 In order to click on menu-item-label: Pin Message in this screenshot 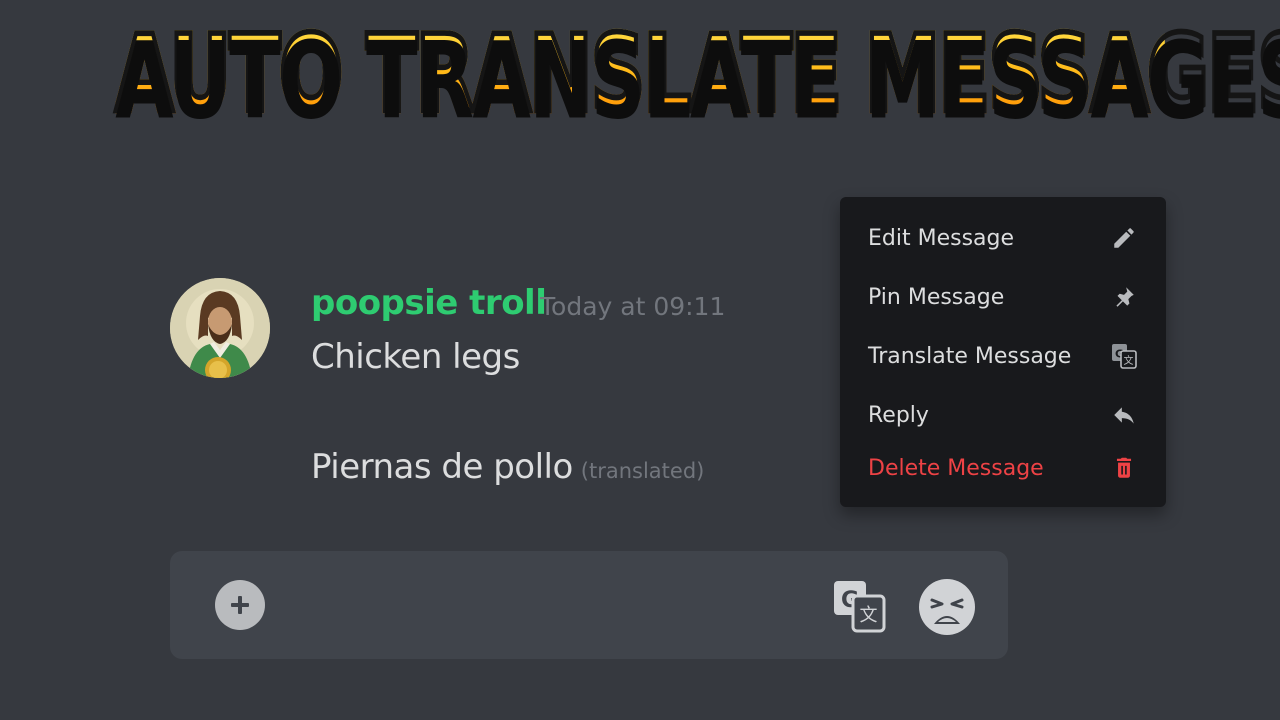, I will do `click(936, 297)`.